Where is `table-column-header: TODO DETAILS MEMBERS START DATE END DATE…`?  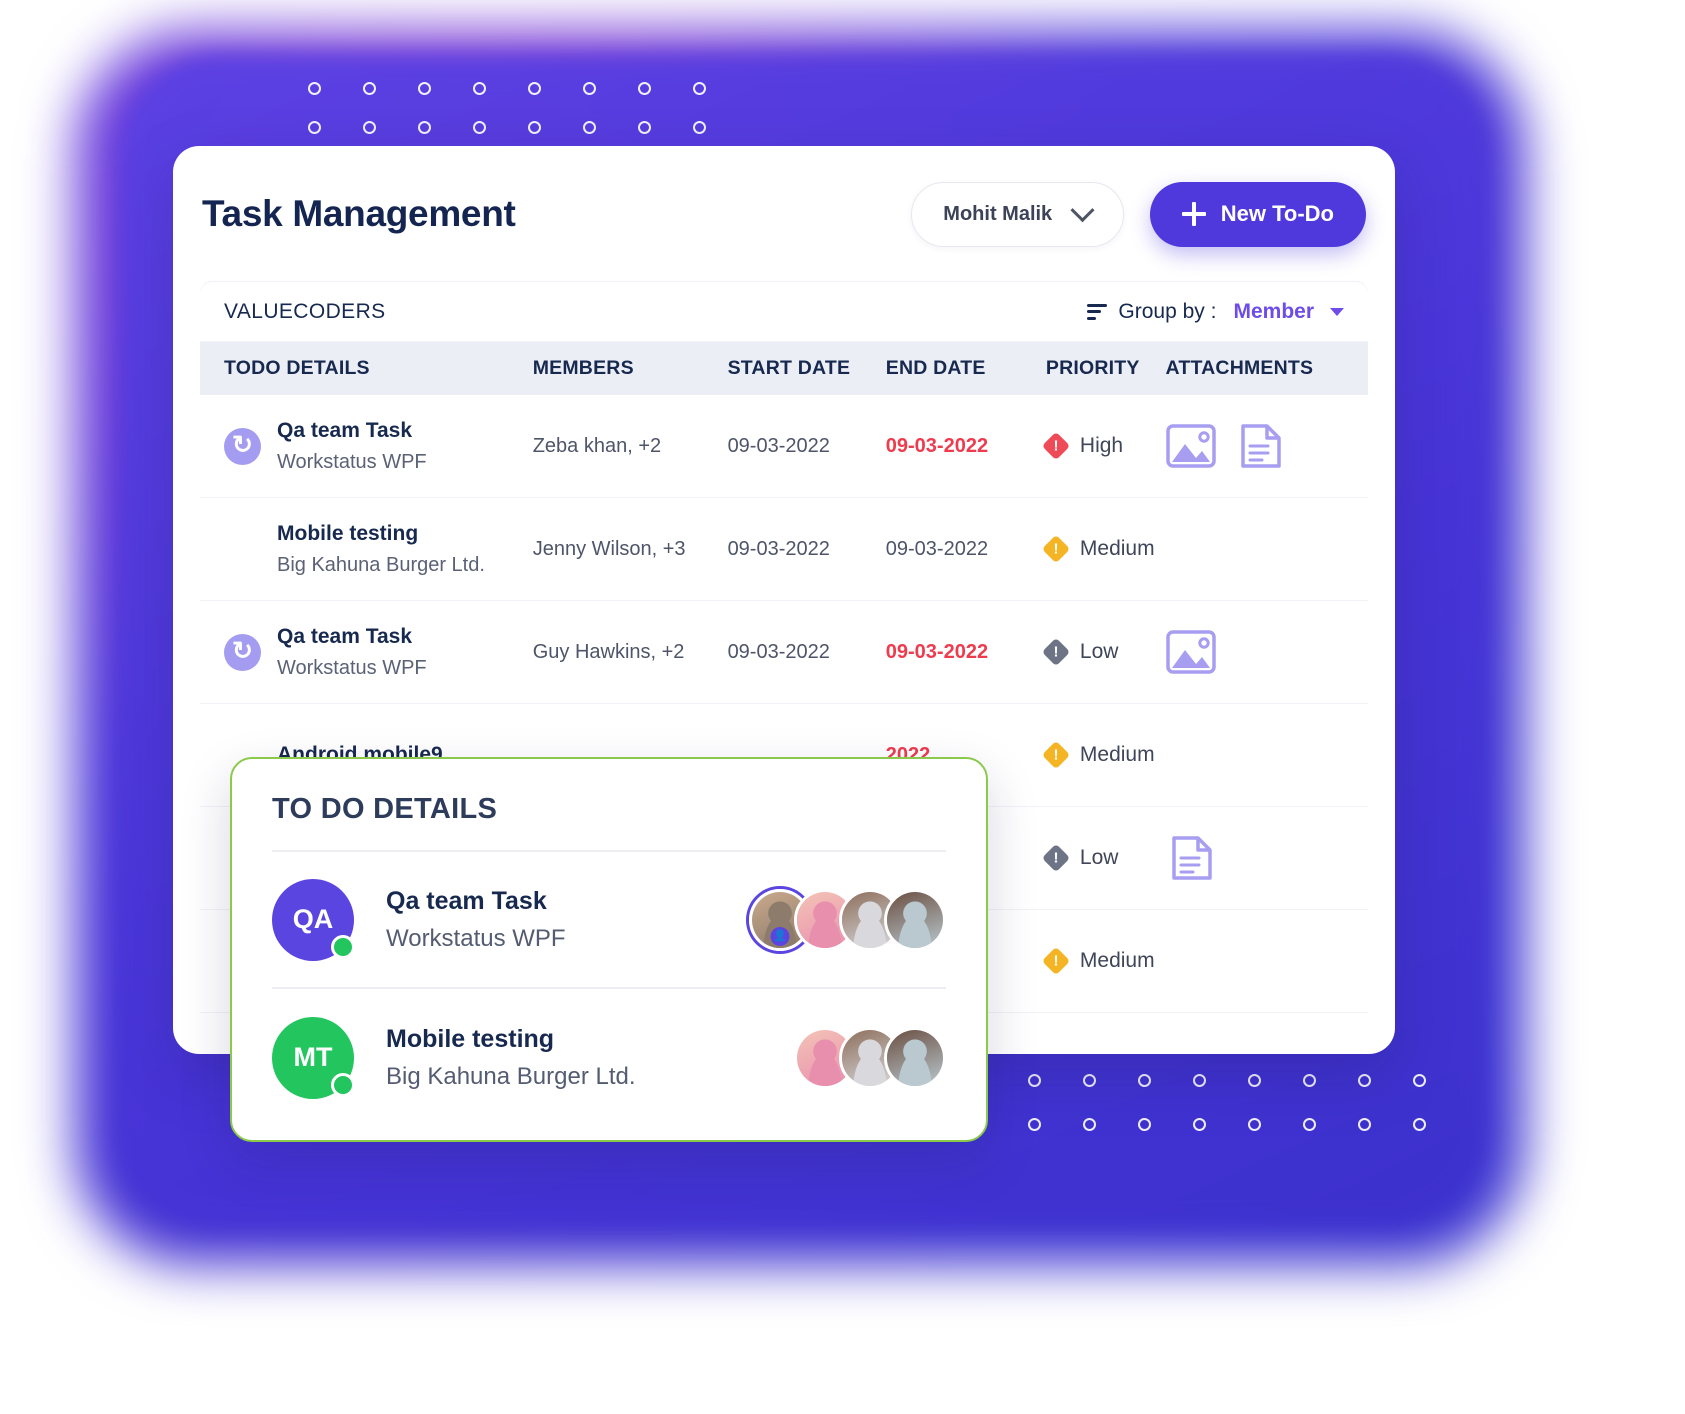 table-column-header: TODO DETAILS MEMBERS START DATE END DATE… is located at coordinates (784, 368).